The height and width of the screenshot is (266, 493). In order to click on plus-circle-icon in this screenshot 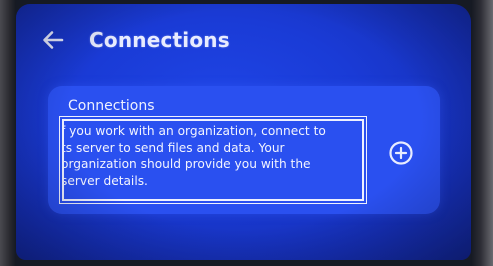, I will do `click(401, 153)`.